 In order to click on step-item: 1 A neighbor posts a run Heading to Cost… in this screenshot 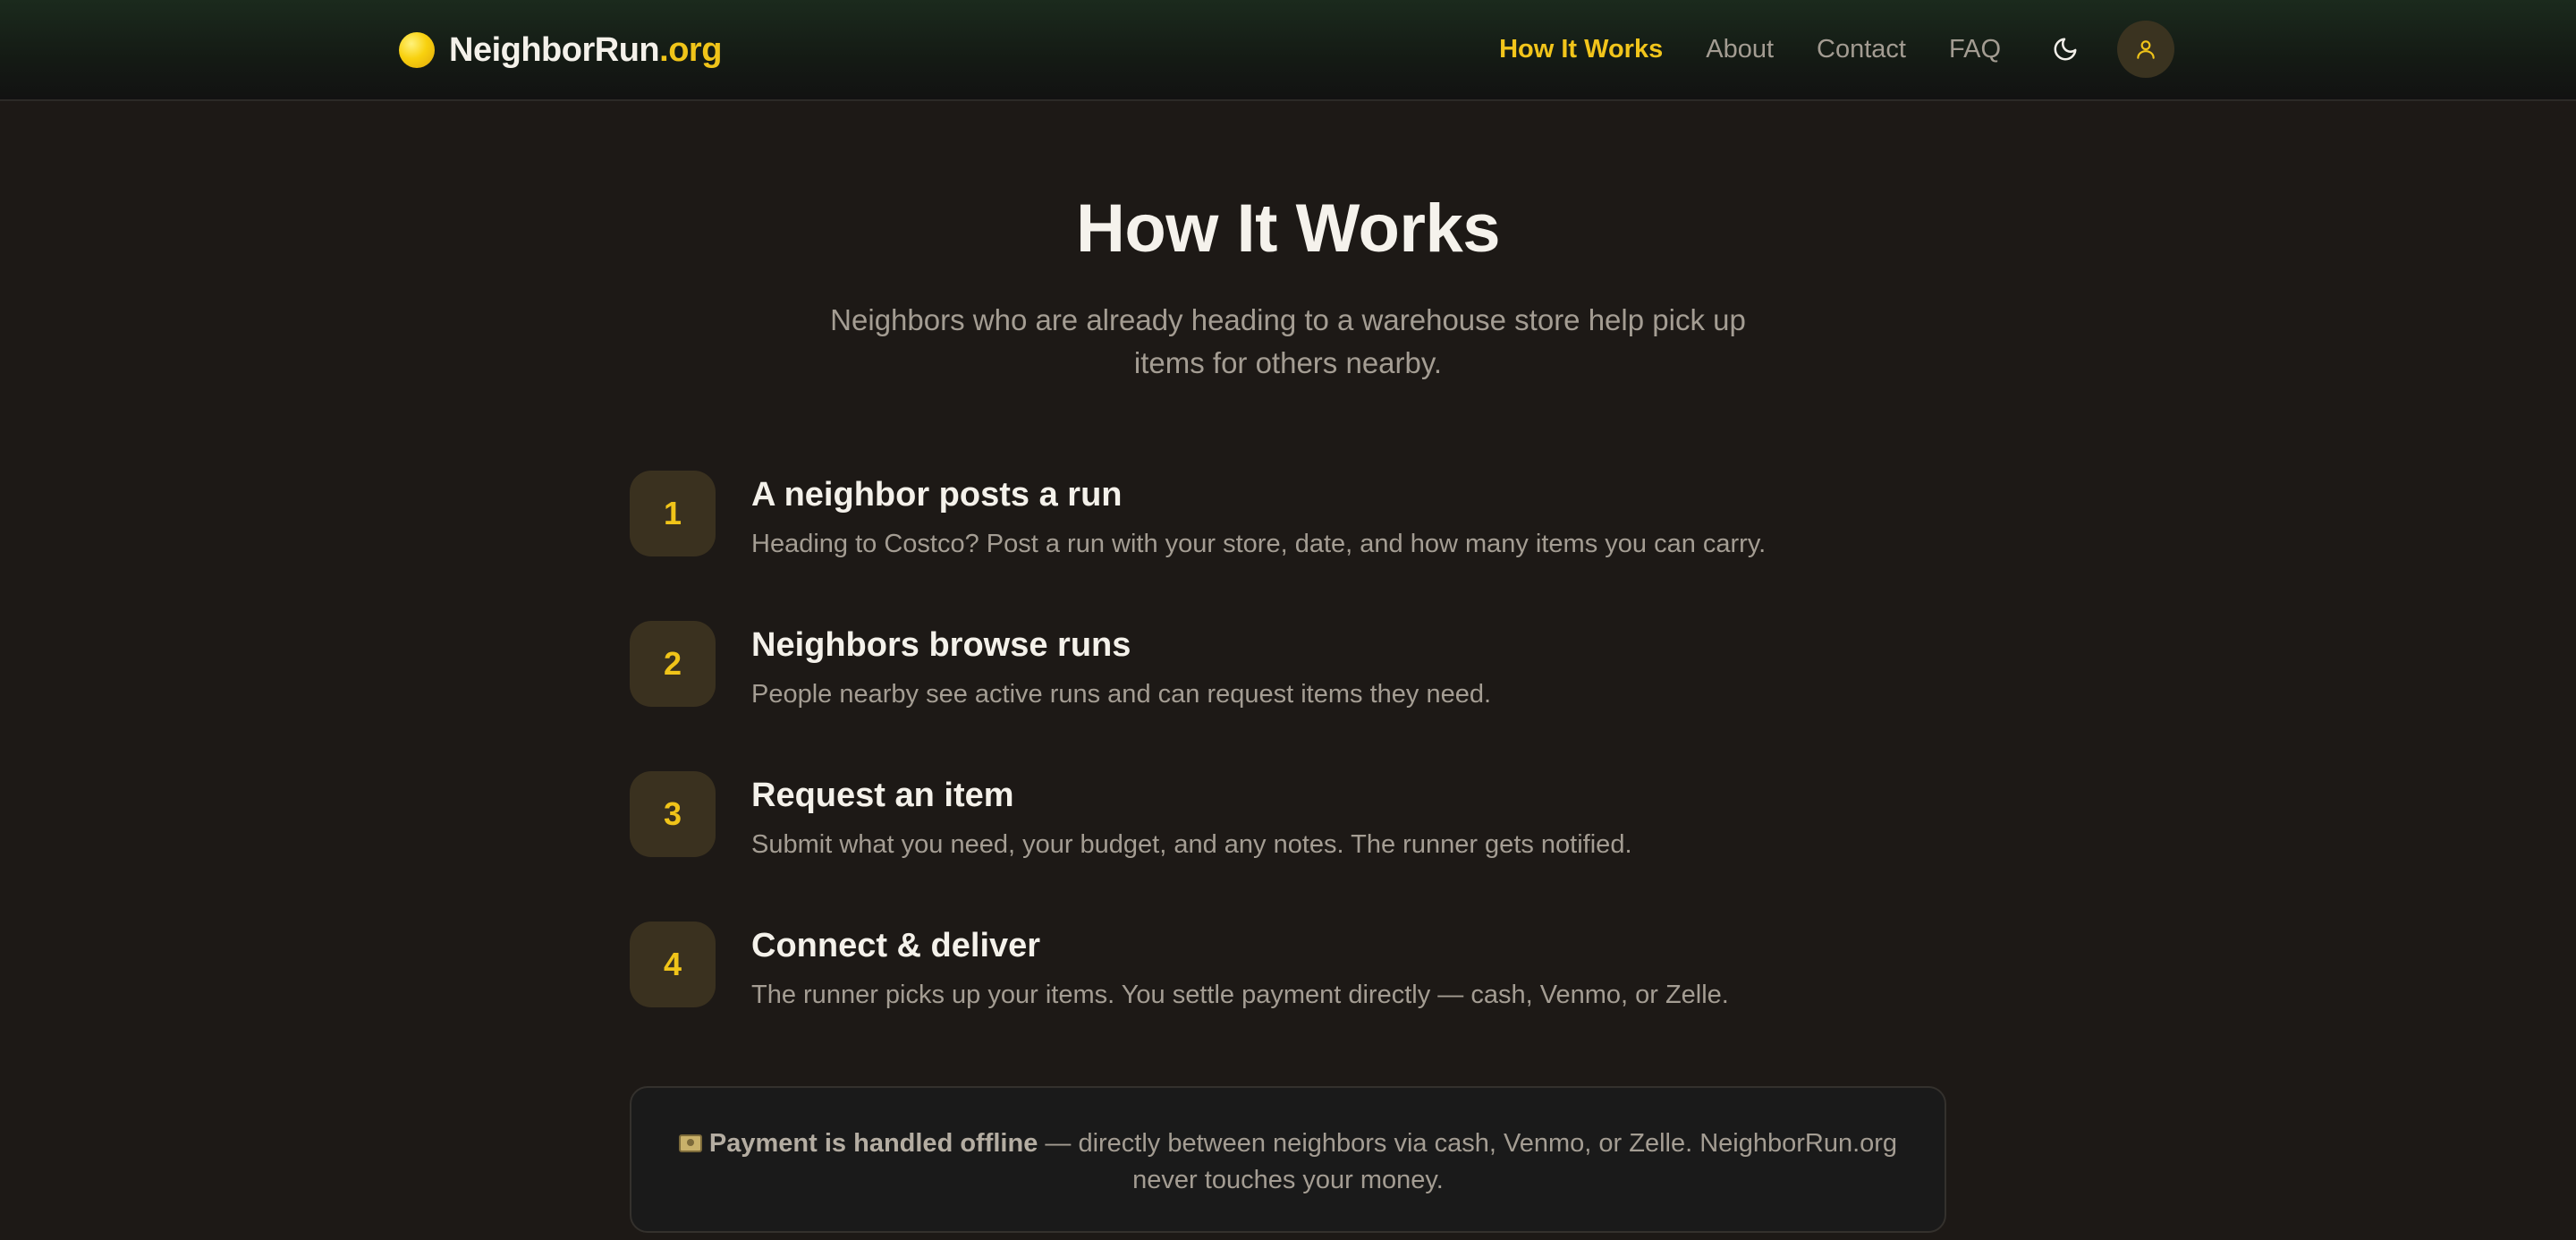, I will do `click(1288, 546)`.